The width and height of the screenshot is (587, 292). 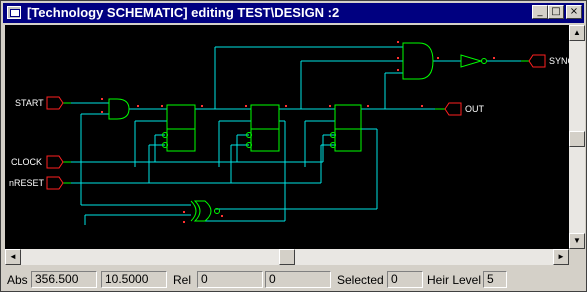 I want to click on abs-label: Abs, so click(x=17, y=280).